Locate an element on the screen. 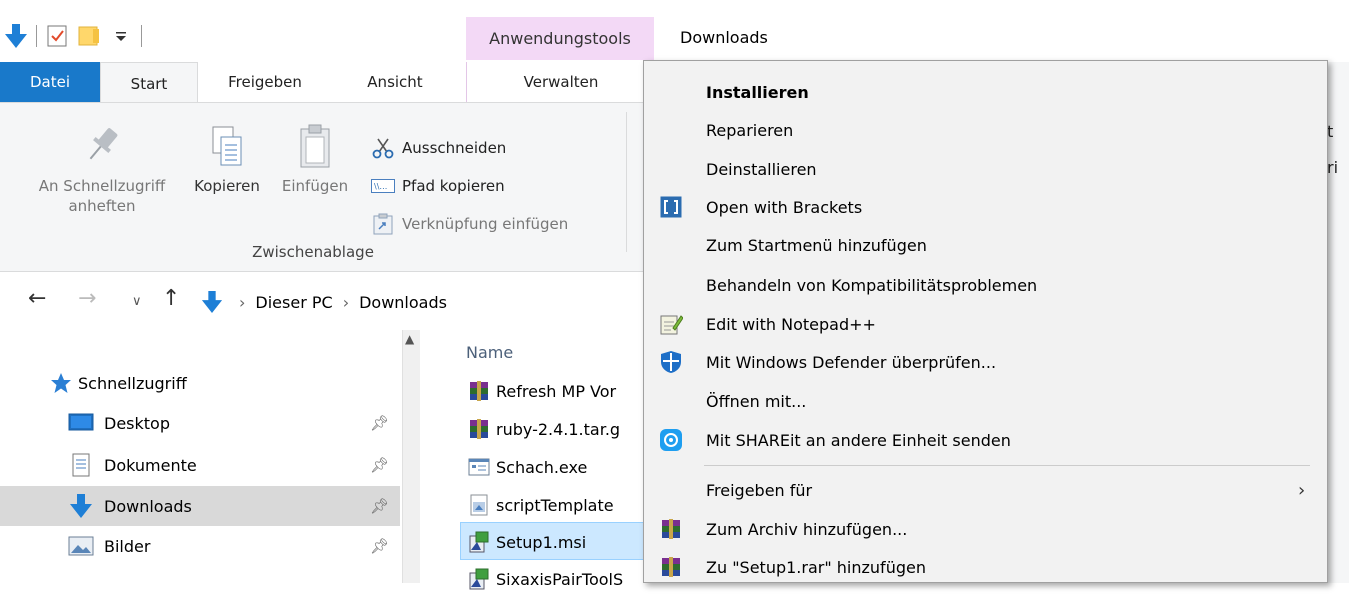 The height and width of the screenshot is (598, 1349). file-row: ruby-2.4.1.tar.g is located at coordinates (543, 429).